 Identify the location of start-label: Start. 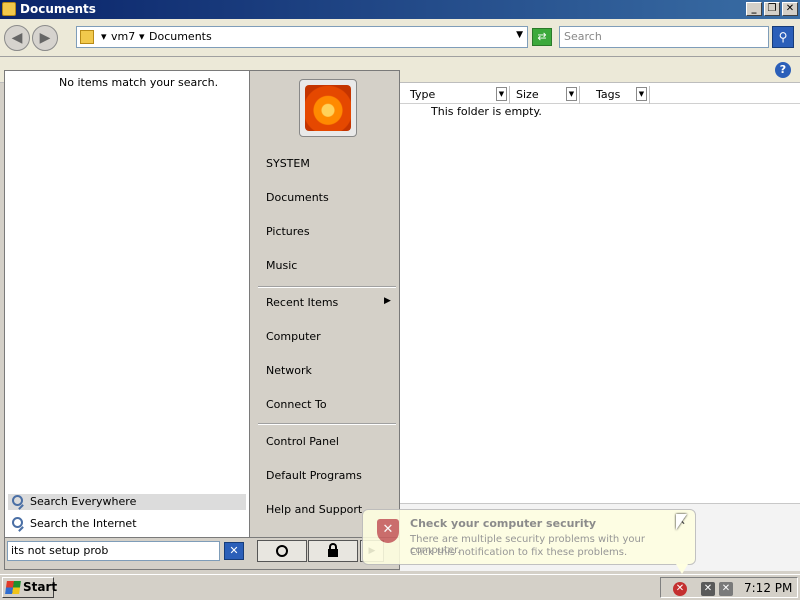
(40, 587).